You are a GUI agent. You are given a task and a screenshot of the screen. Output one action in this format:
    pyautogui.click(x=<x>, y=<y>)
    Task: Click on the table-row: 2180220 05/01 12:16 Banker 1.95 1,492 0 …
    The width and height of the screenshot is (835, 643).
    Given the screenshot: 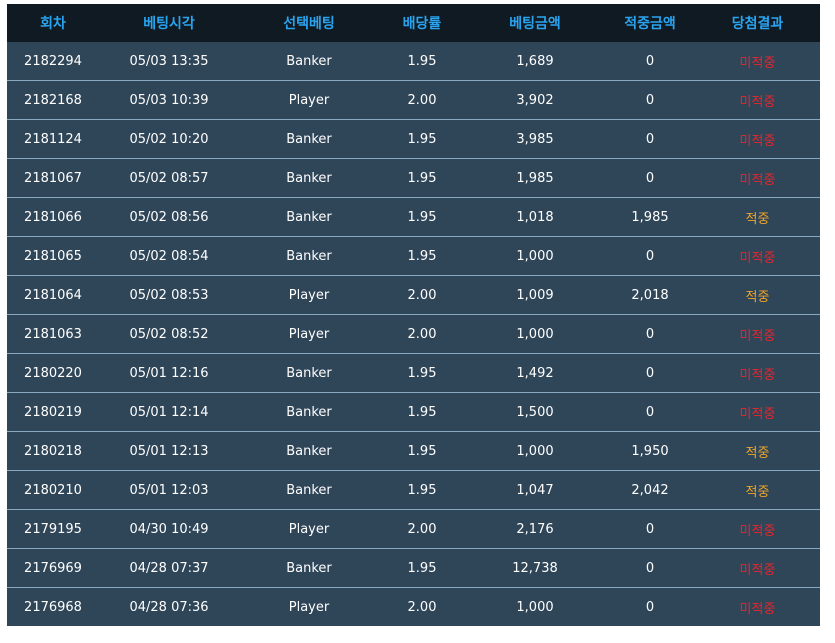 What is the action you would take?
    pyautogui.click(x=413, y=372)
    